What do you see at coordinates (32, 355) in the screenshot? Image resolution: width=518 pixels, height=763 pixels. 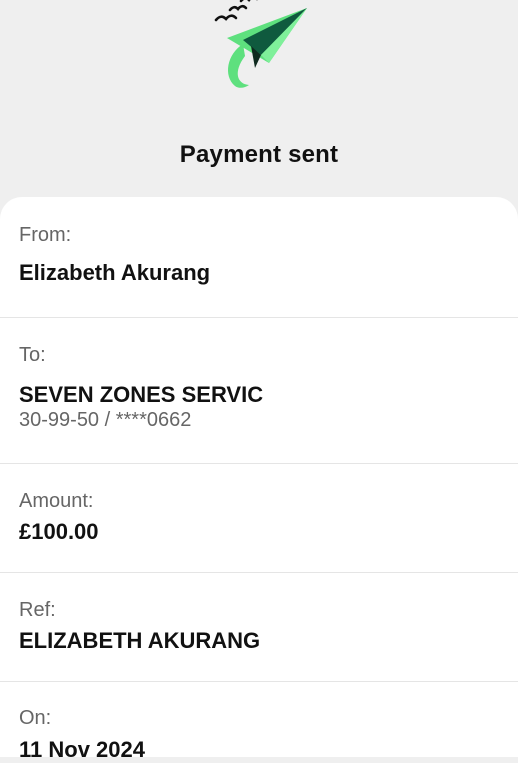 I see `to-label: To:` at bounding box center [32, 355].